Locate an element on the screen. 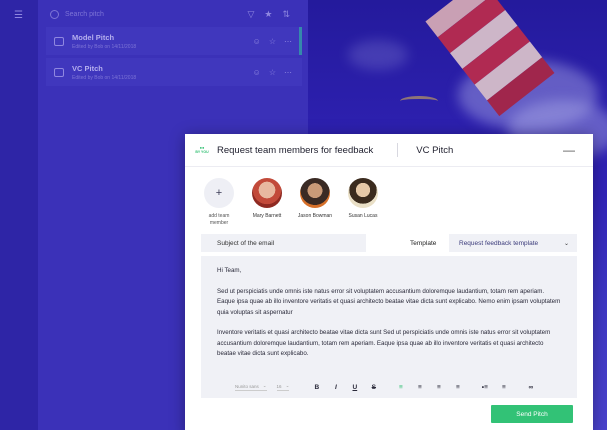 The width and height of the screenshot is (607, 430). member-susan-lucas: Susan Lucas is located at coordinates (363, 202).